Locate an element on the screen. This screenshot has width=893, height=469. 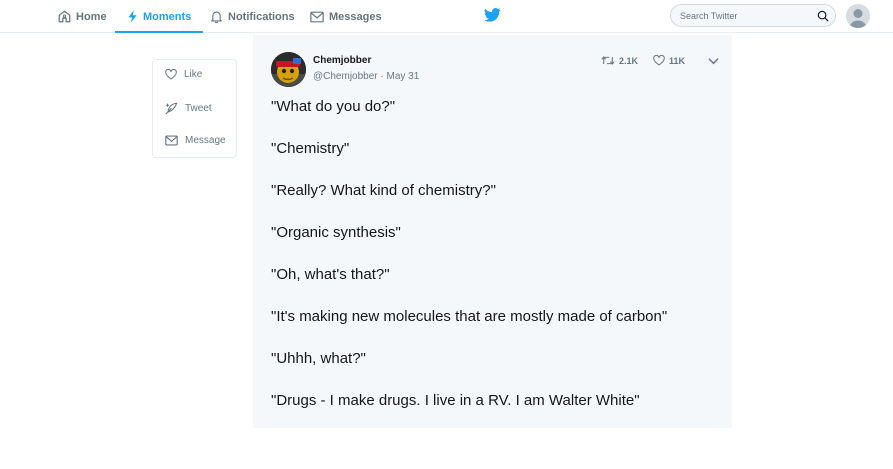
tweet-line: "Organic synthesis" is located at coordinates (336, 232).